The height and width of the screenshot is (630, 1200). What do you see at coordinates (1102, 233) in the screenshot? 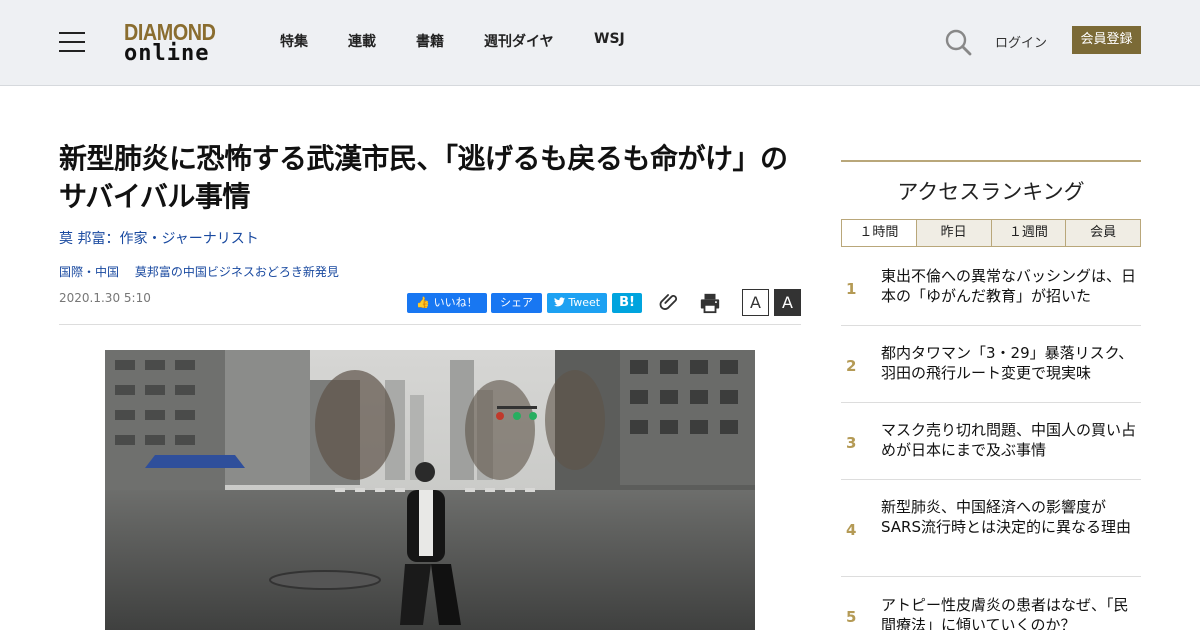
I see `tab-members: 会員` at bounding box center [1102, 233].